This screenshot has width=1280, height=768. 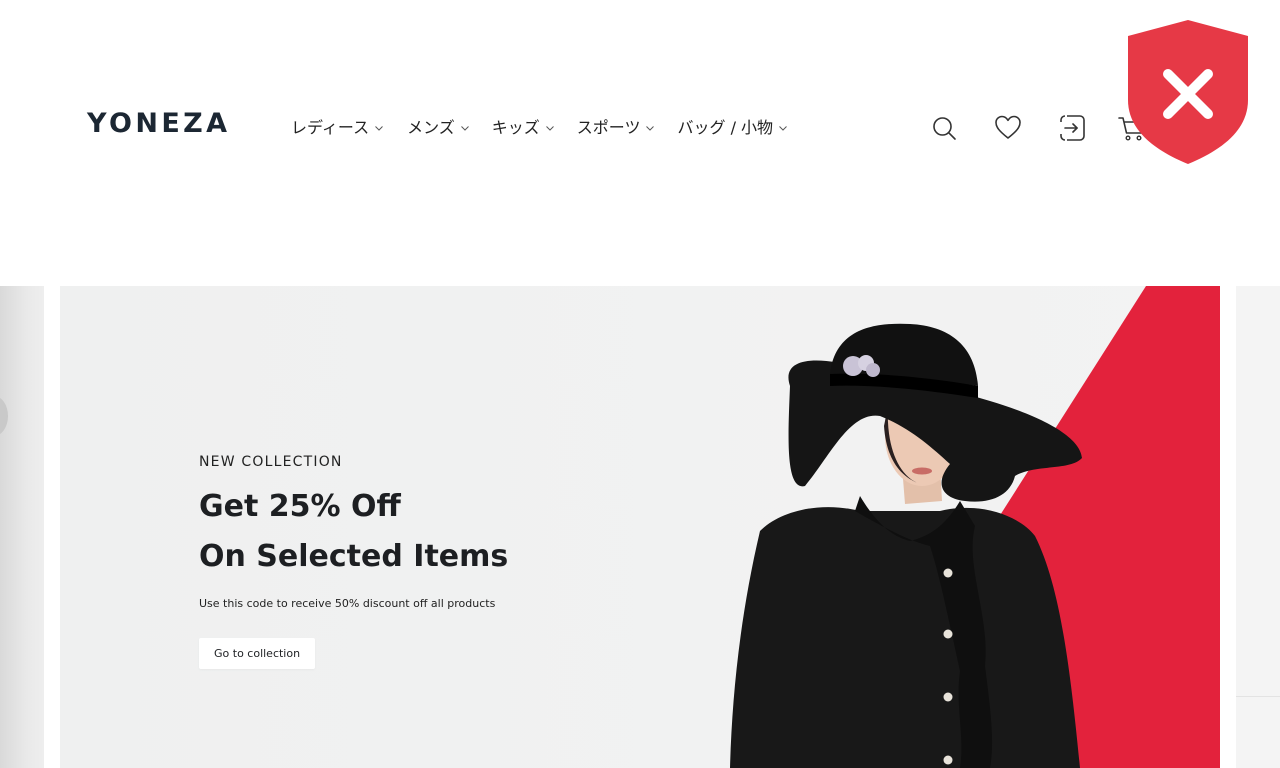 I want to click on prev-slide-image, so click(x=4, y=416).